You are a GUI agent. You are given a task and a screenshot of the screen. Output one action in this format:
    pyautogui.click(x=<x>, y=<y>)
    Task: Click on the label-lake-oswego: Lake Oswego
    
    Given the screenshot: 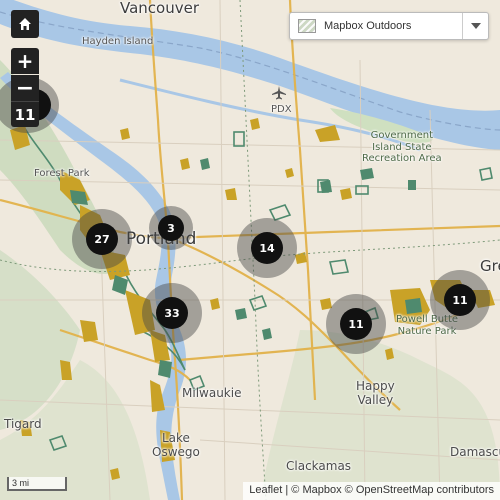 What is the action you would take?
    pyautogui.click(x=176, y=445)
    